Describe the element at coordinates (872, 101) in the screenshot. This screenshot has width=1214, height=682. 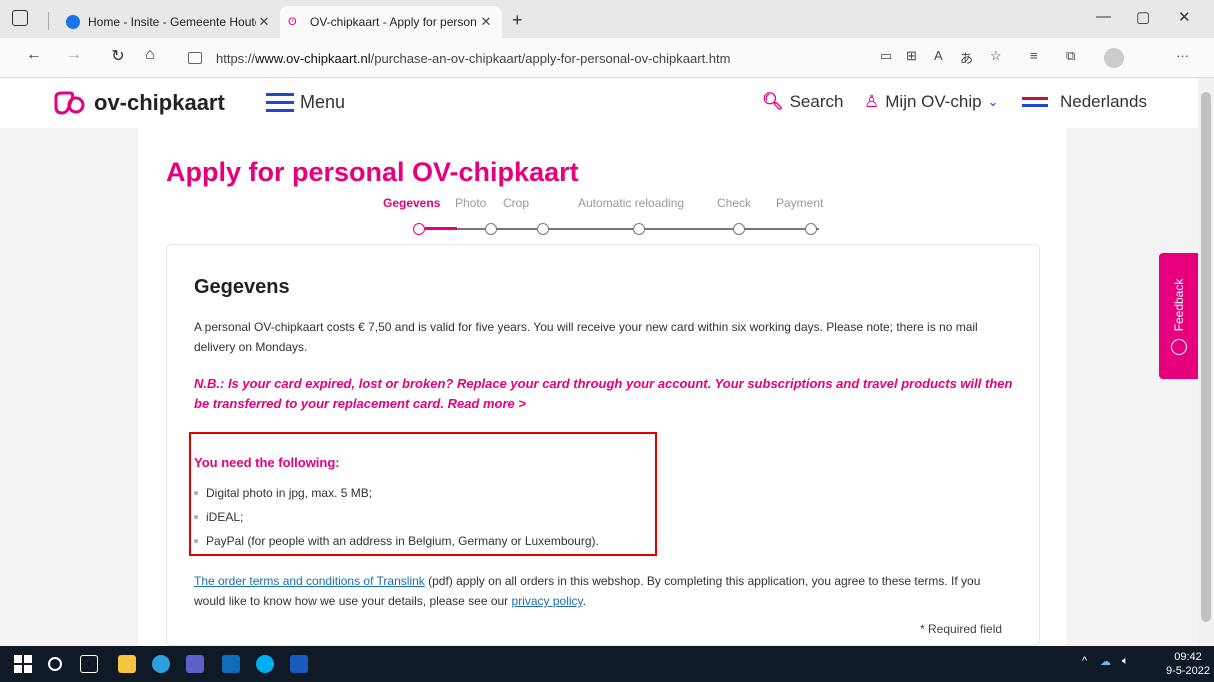
I see `user-icon: ♙` at that location.